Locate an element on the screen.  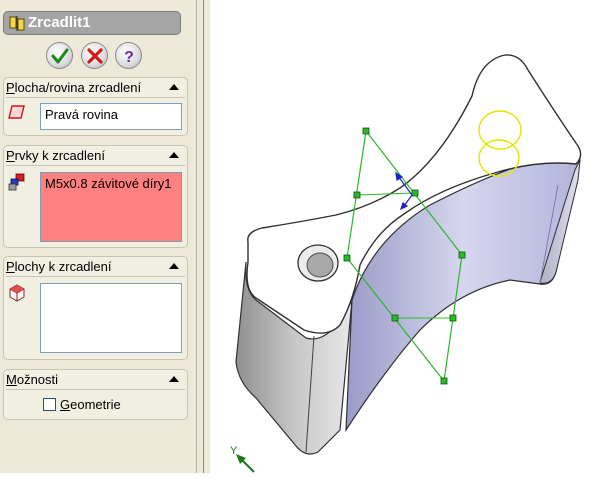
ok-icon is located at coordinates (60, 56).